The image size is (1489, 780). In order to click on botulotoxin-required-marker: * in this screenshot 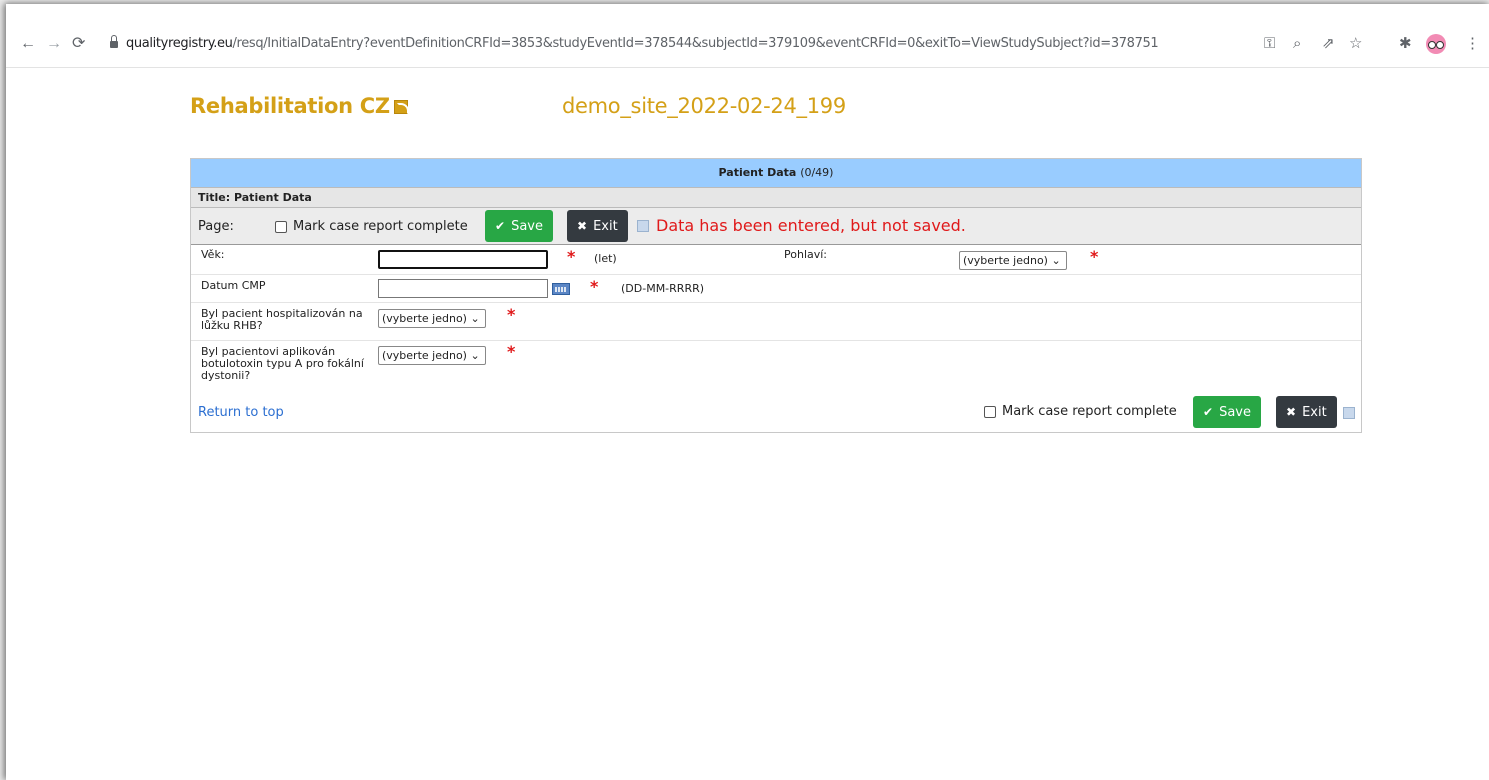, I will do `click(511, 351)`.